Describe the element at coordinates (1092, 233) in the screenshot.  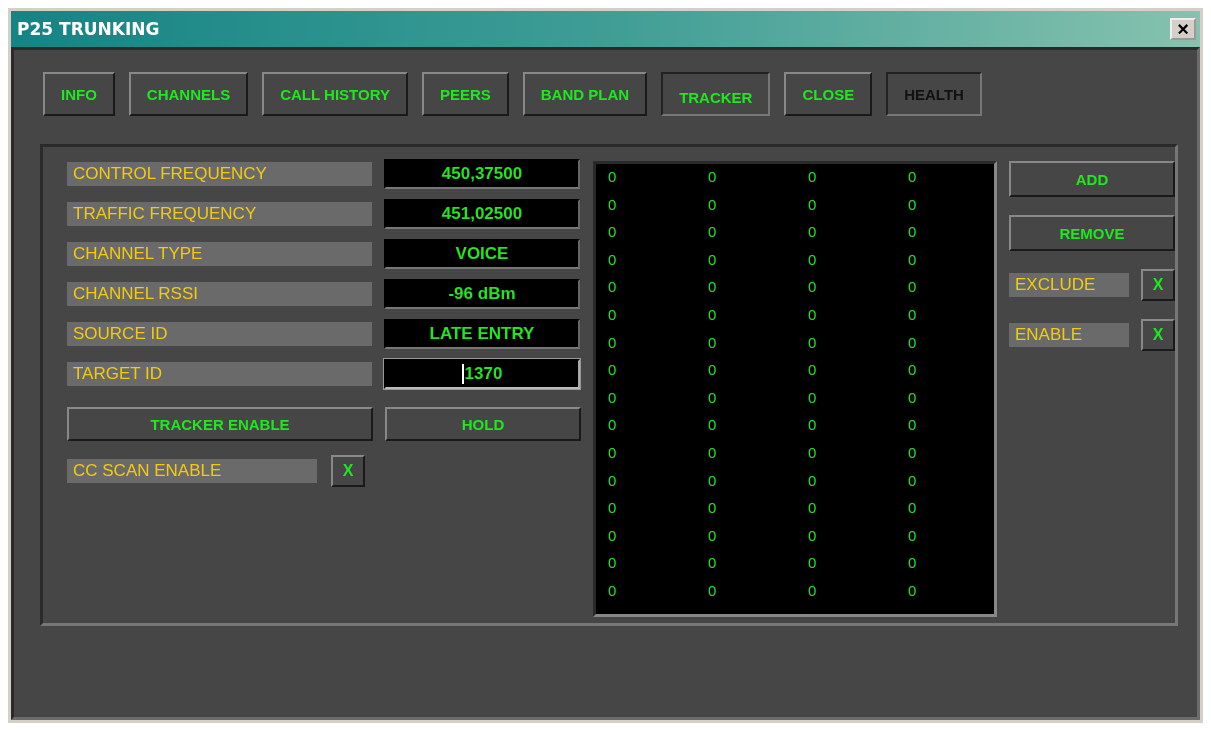
I see `remove-button: REMOVE` at that location.